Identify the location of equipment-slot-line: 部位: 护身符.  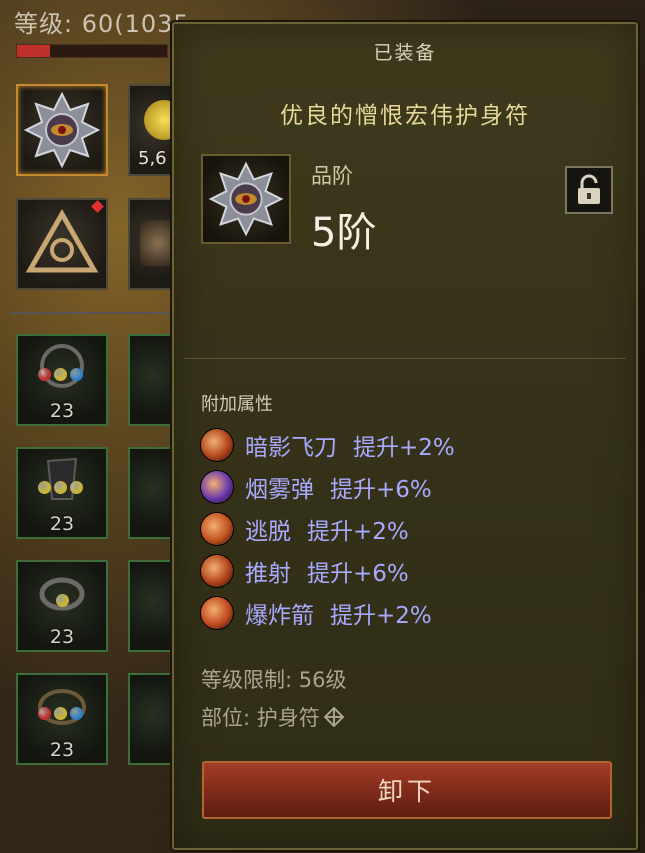
(272, 717).